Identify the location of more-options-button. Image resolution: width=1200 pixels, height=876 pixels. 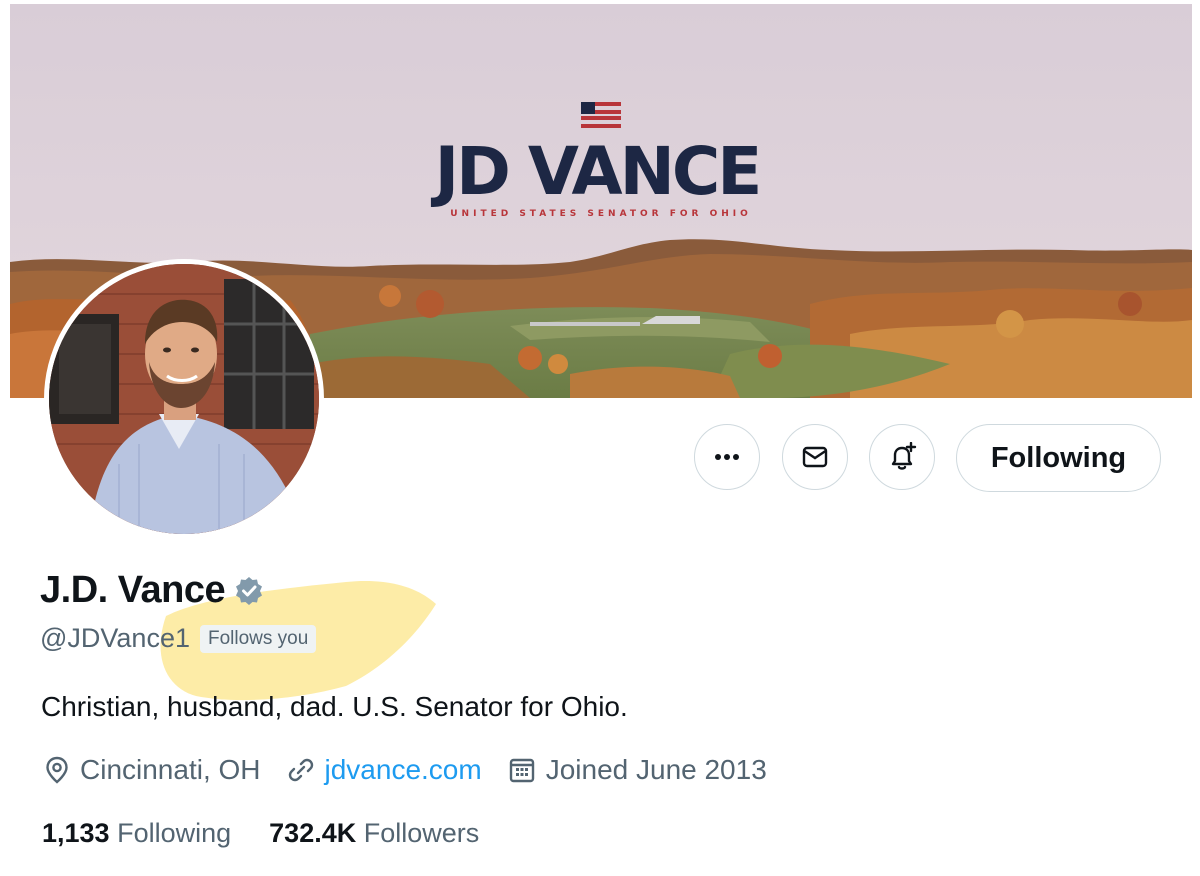
(727, 457).